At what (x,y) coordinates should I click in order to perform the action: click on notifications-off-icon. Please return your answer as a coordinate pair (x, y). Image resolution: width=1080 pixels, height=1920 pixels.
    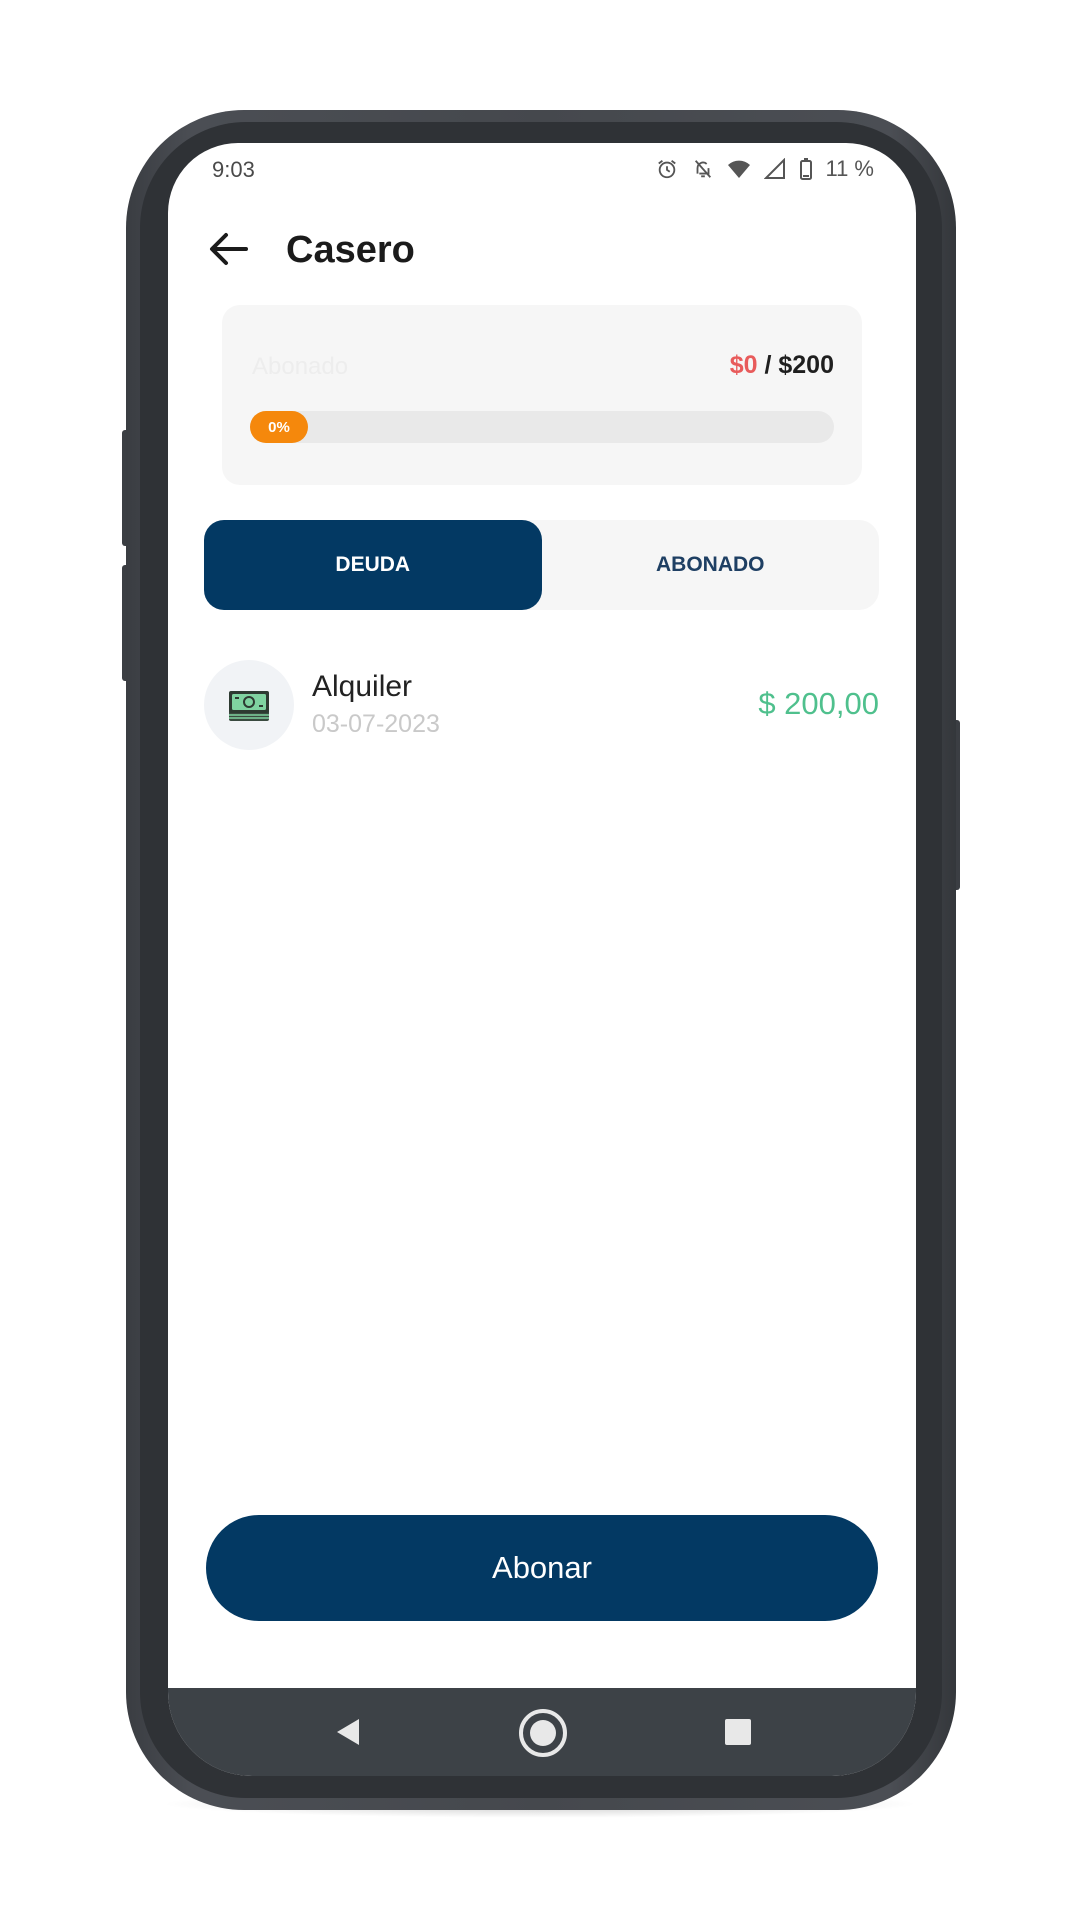
    Looking at the image, I should click on (703, 169).